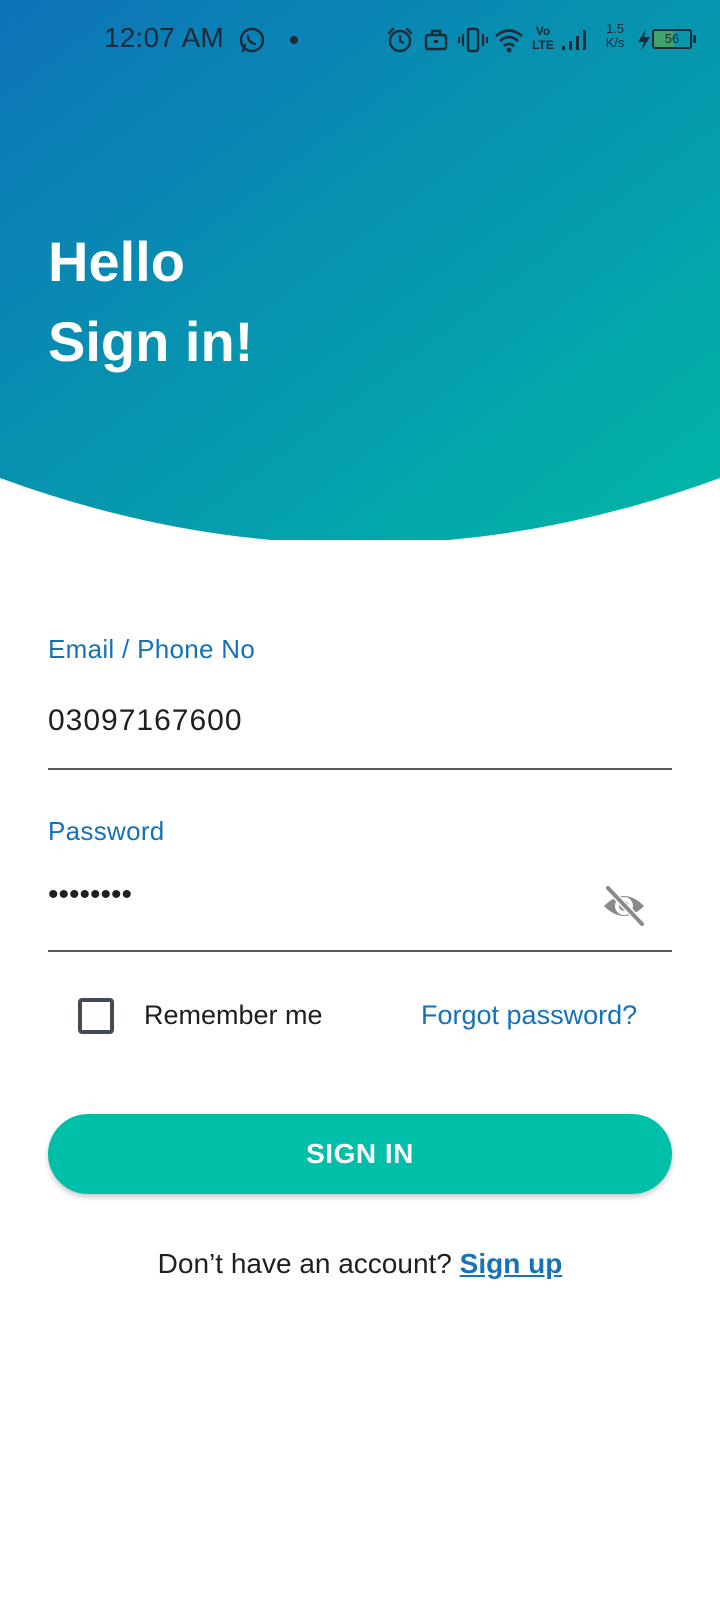 The image size is (720, 1600). What do you see at coordinates (543, 45) in the screenshot?
I see `volte-bottom-text: LTE` at bounding box center [543, 45].